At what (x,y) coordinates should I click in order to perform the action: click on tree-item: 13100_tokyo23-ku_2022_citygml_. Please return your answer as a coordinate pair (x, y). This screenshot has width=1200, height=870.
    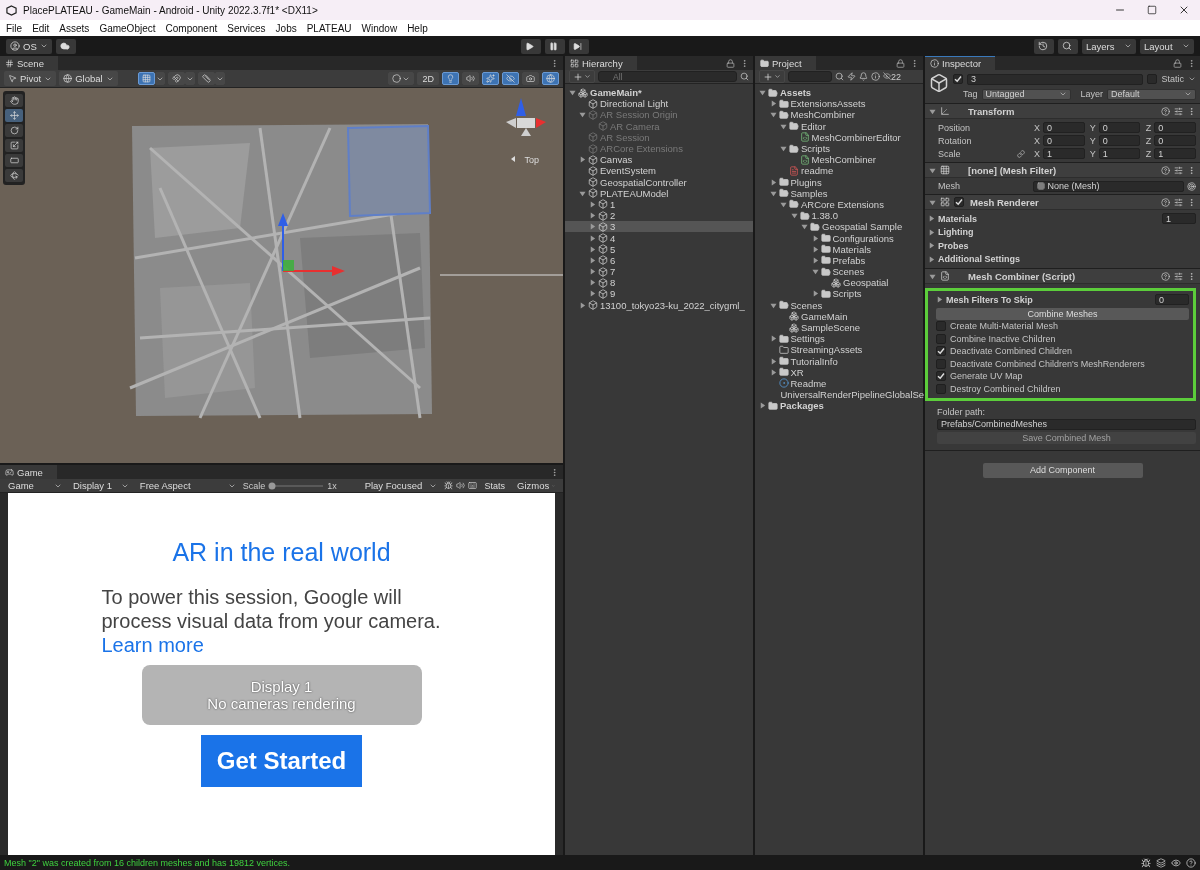
    Looking at the image, I should click on (659, 305).